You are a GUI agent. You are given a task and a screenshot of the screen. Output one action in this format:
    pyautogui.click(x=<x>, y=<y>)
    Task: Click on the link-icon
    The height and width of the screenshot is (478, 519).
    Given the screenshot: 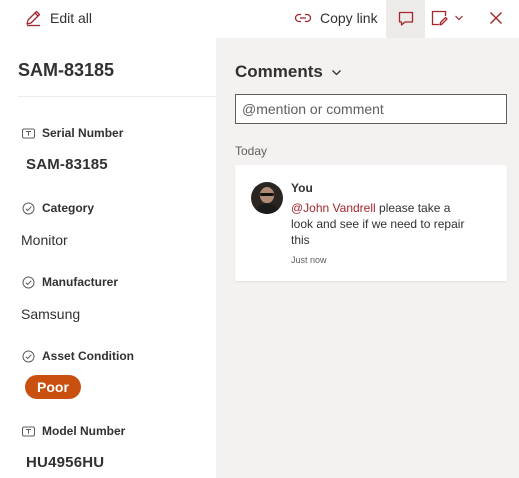 What is the action you would take?
    pyautogui.click(x=303, y=18)
    